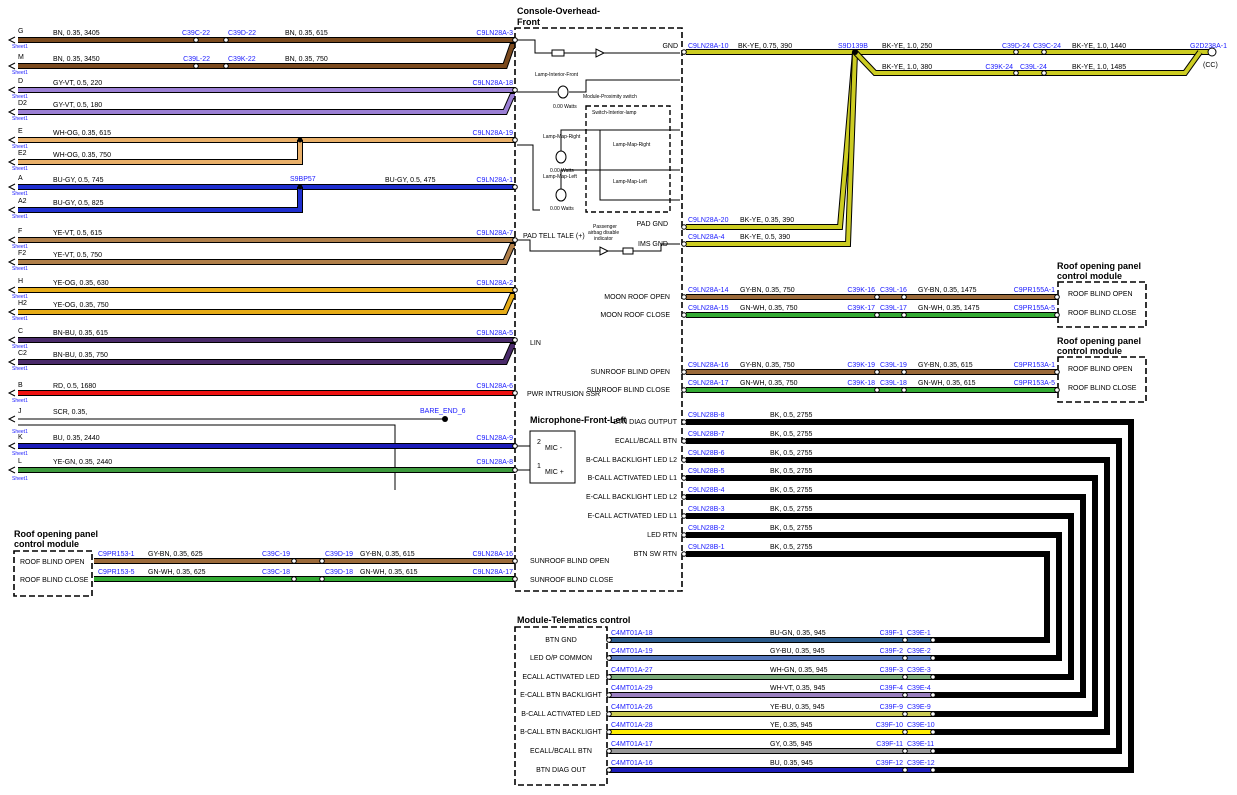 The image size is (1237, 795). What do you see at coordinates (175, 554) in the screenshot?
I see `wire-spec: GY-BN, 0.35, 625` at bounding box center [175, 554].